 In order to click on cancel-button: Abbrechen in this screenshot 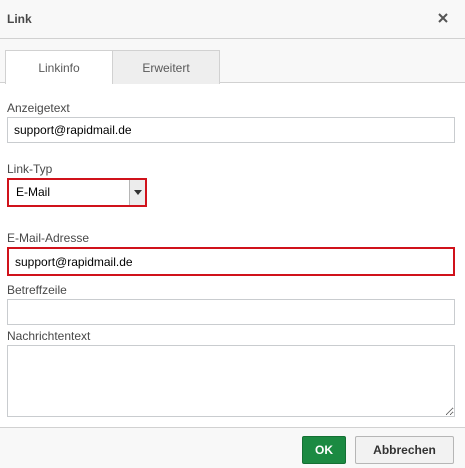, I will do `click(404, 450)`.